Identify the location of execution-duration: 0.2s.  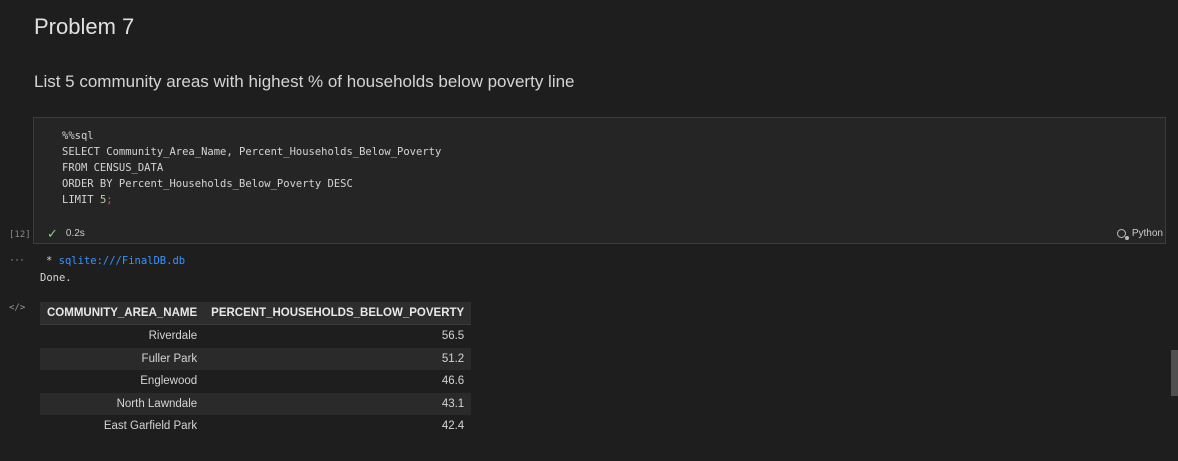
(75, 233).